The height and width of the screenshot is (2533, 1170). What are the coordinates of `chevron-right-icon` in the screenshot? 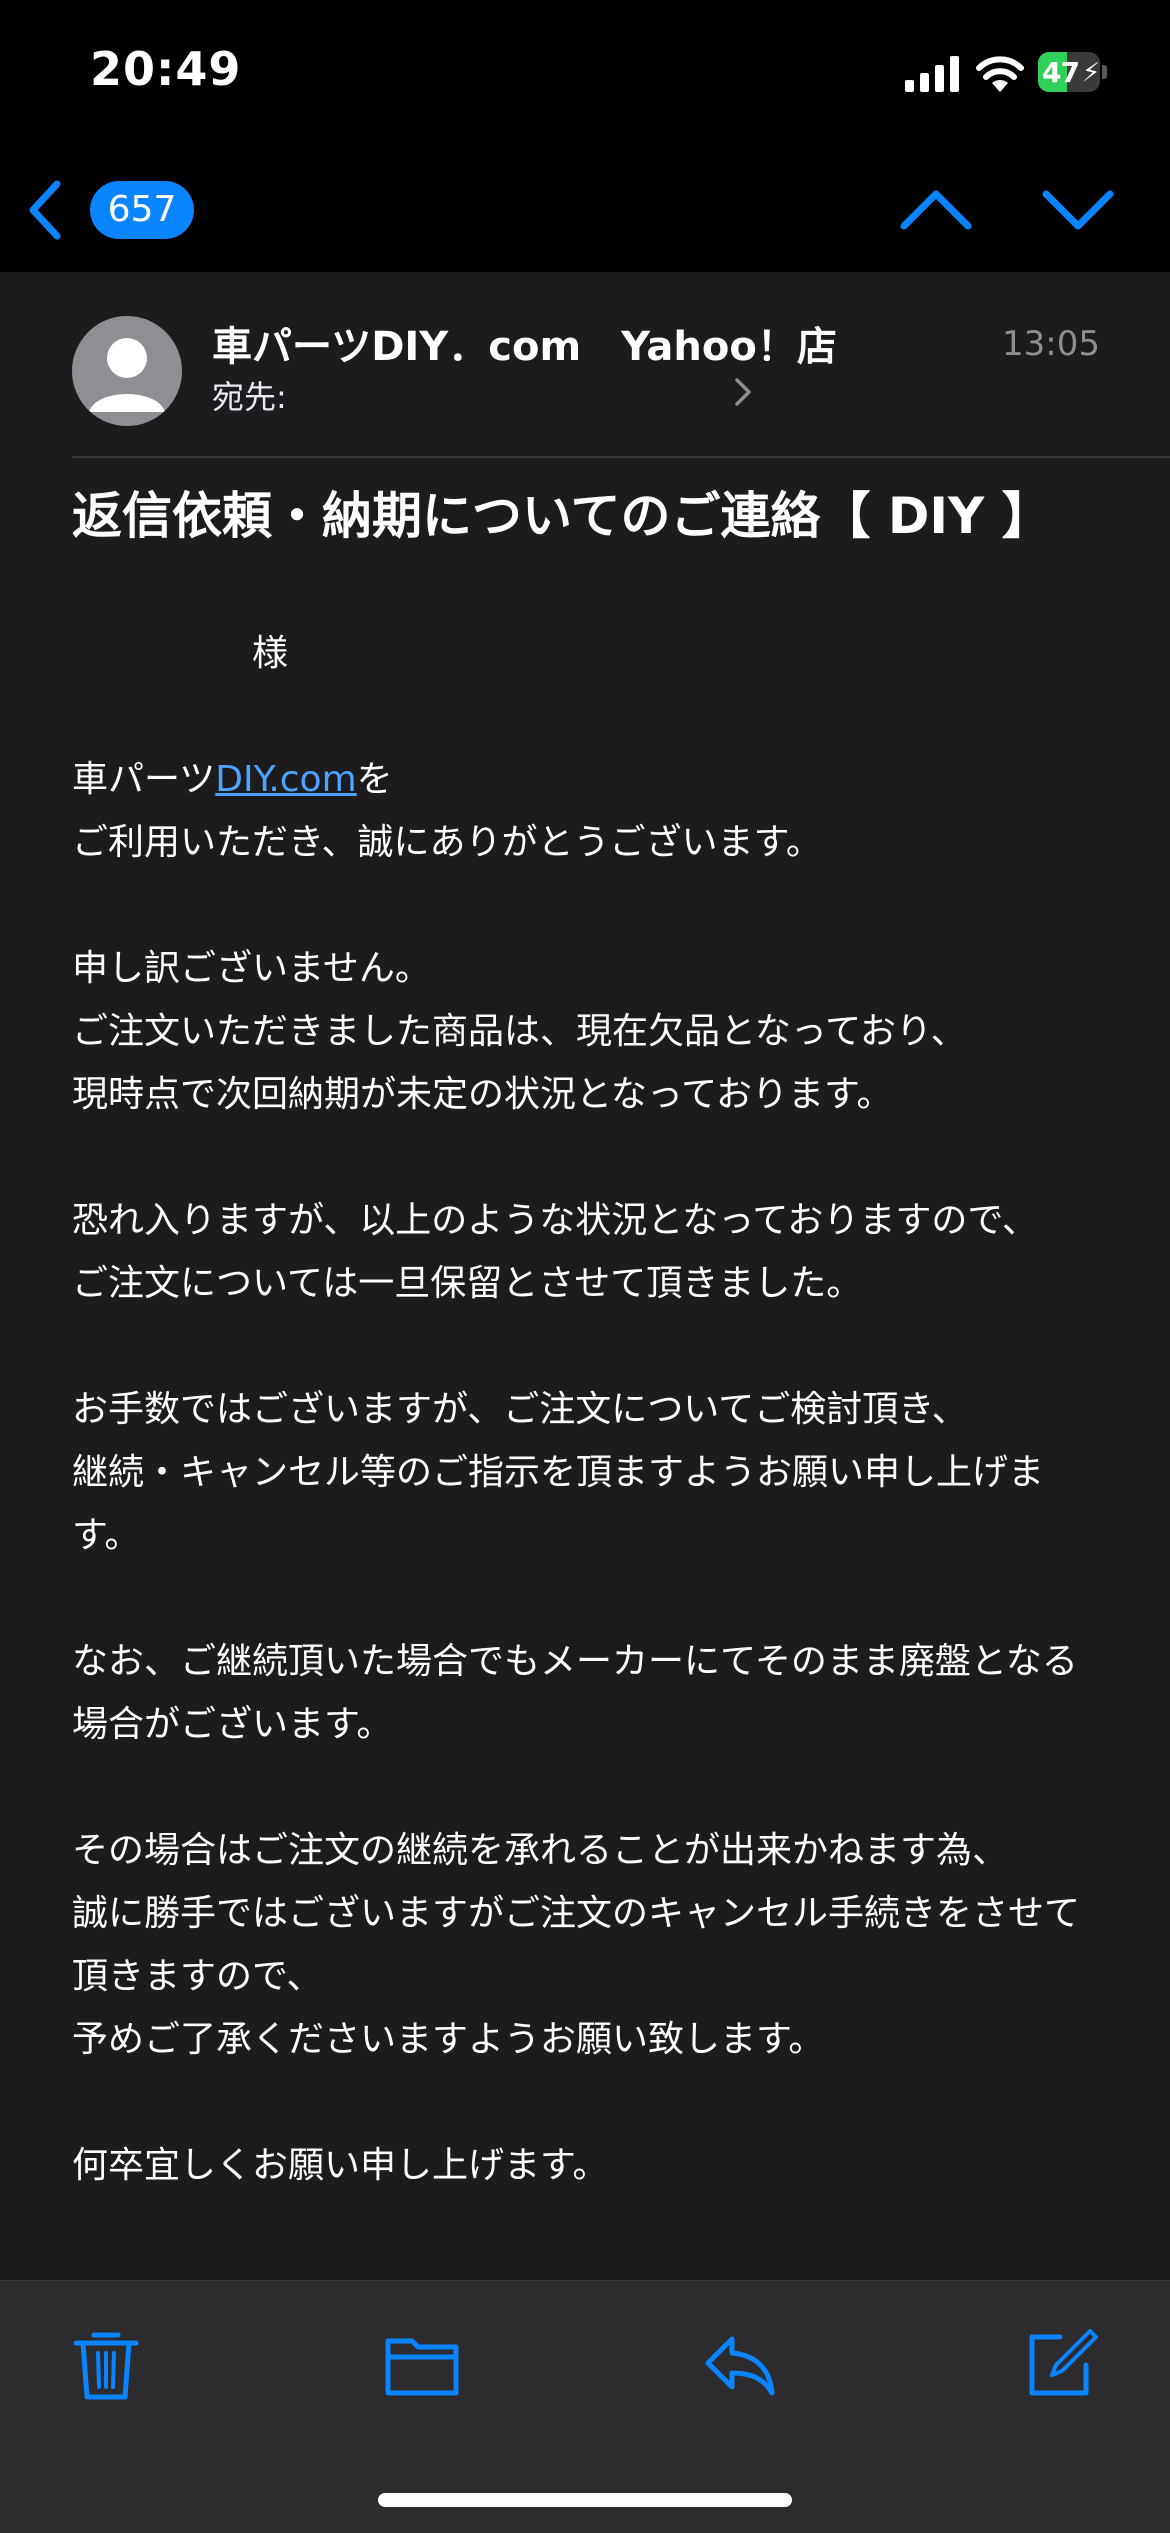 It's located at (743, 392).